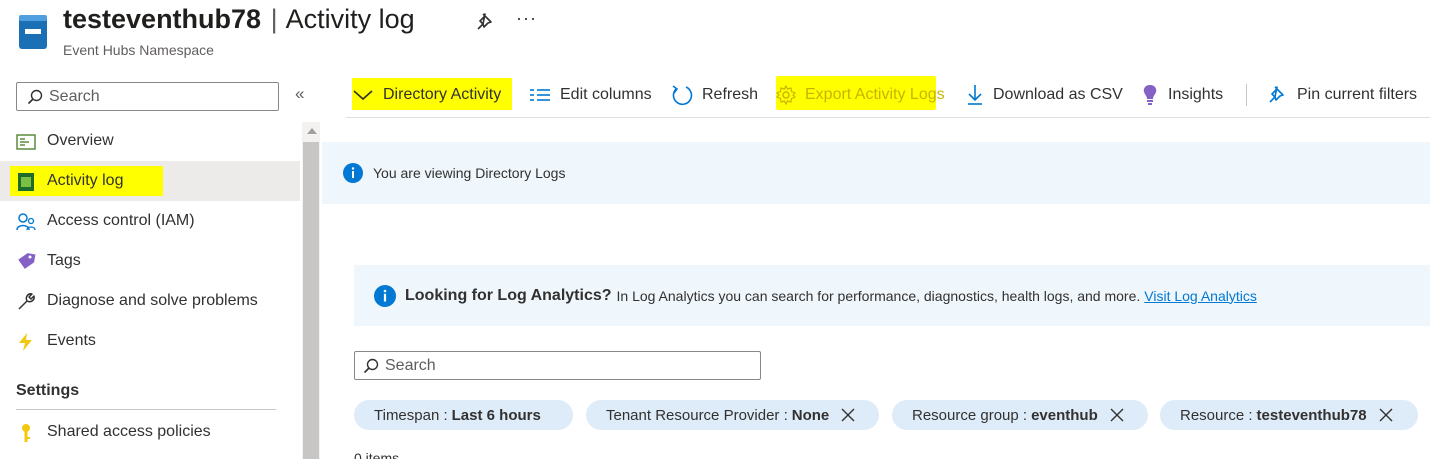  I want to click on insights-button: Insights, so click(1182, 95).